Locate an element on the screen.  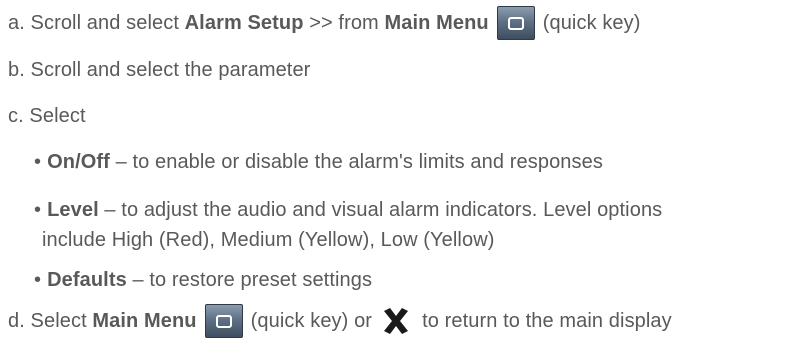
step-a-suffix: (quick key) is located at coordinates (591, 23).